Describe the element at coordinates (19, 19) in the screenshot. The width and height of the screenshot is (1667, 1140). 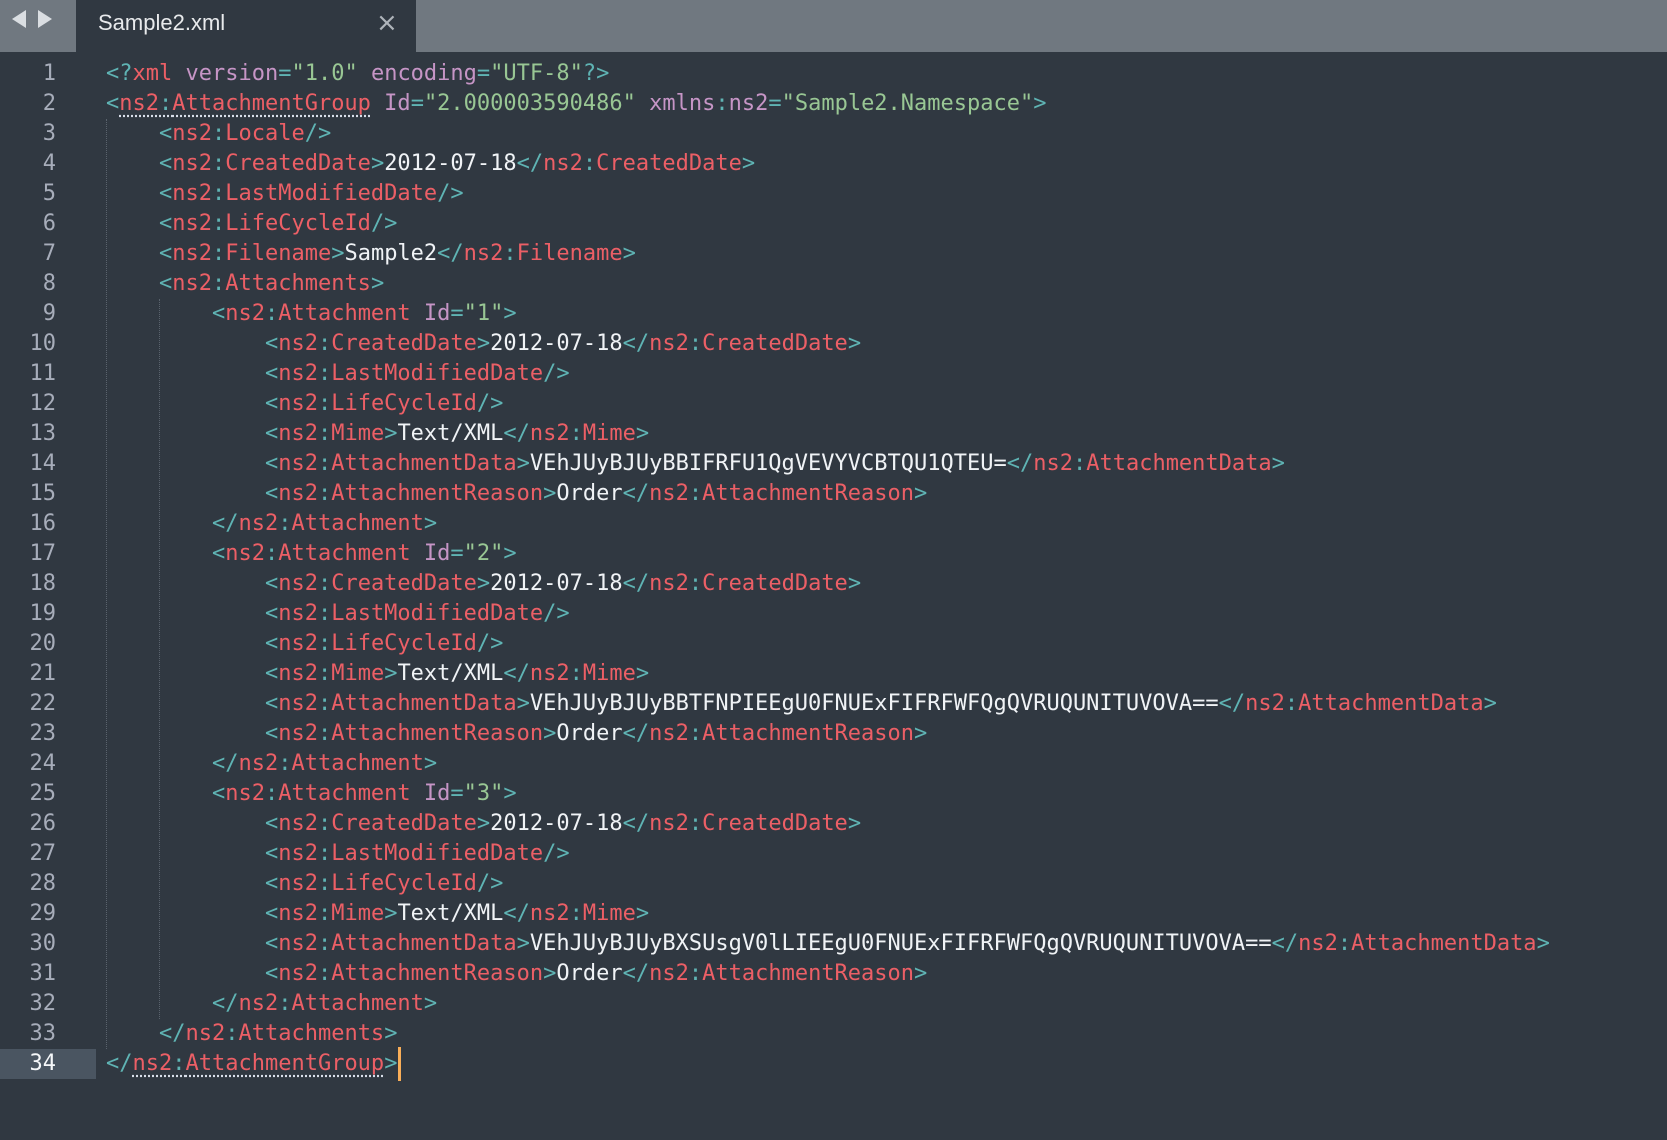
I see `nav-back-icon` at that location.